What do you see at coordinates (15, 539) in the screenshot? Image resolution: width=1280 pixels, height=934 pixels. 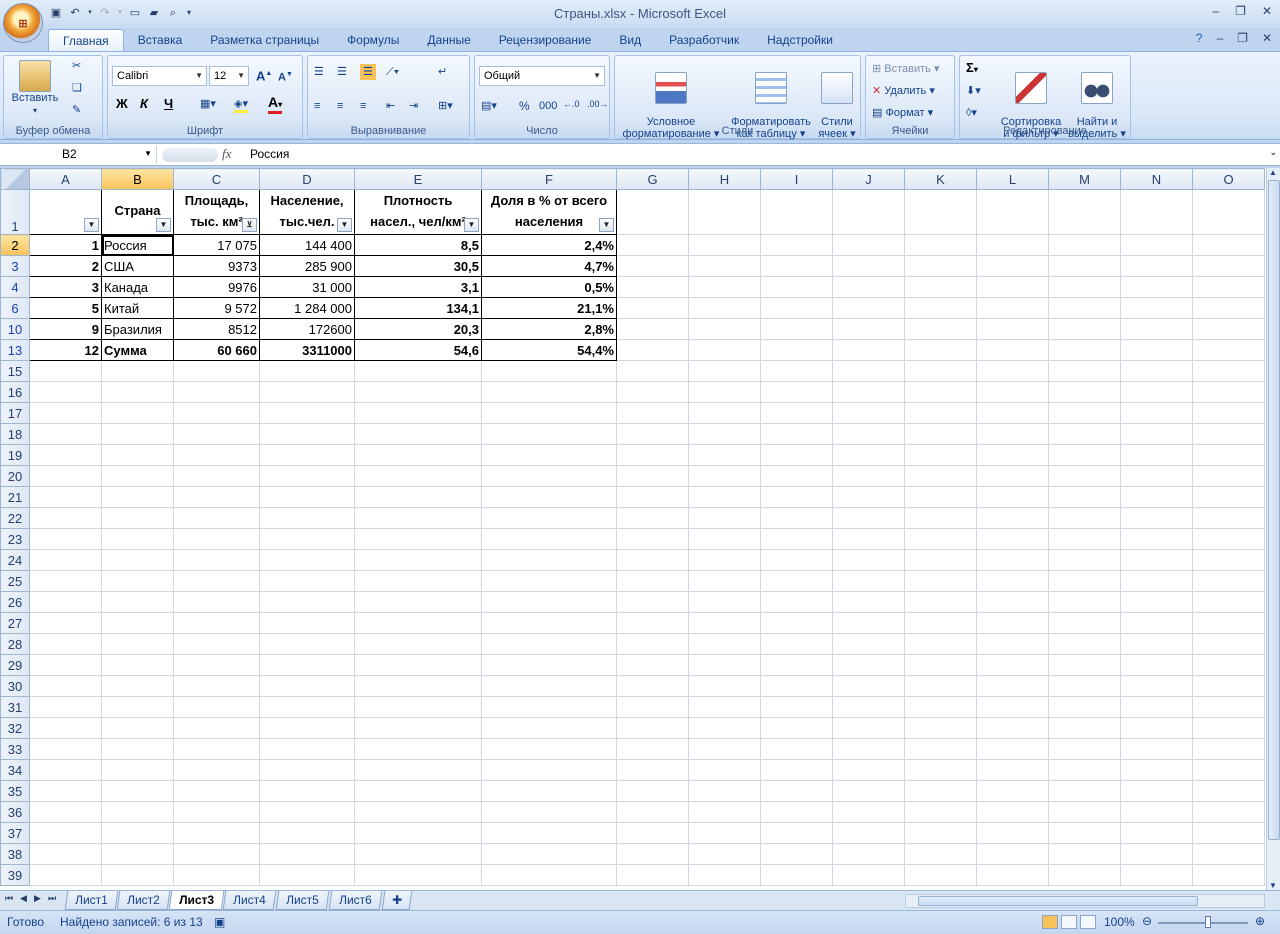 I see `row-header: 23` at bounding box center [15, 539].